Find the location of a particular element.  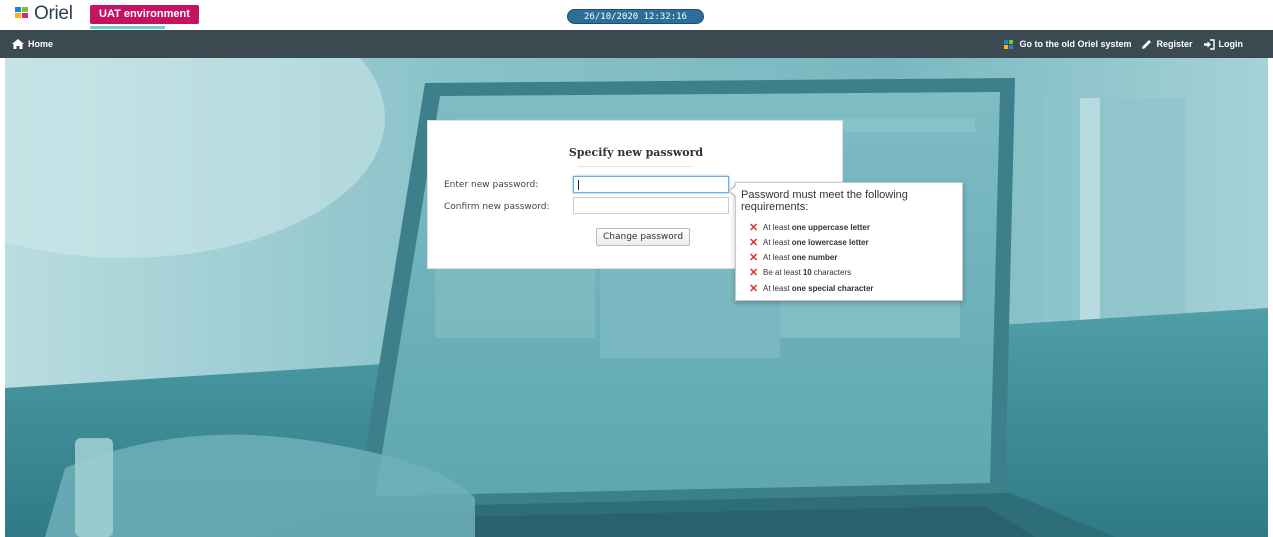

home-icon is located at coordinates (18, 44).